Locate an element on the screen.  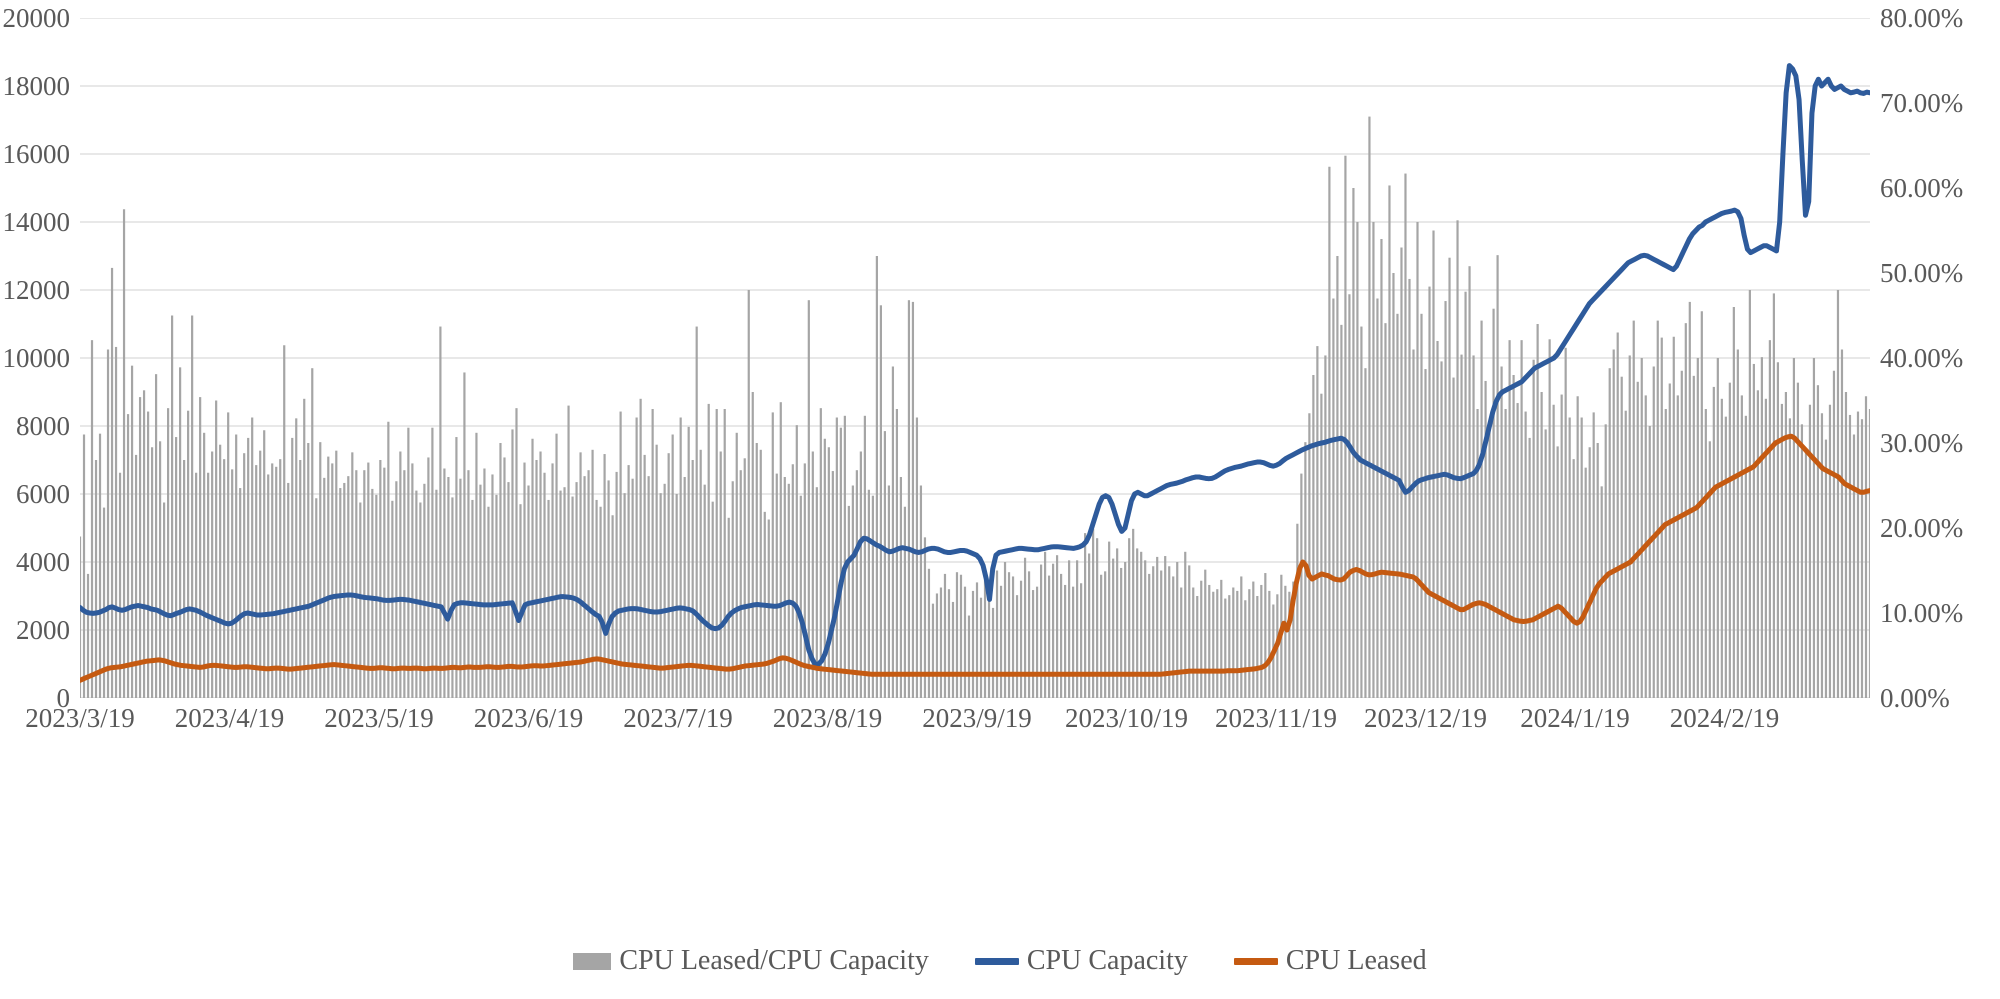
y-axis-left-tick-label: 6000 is located at coordinates (43, 494).